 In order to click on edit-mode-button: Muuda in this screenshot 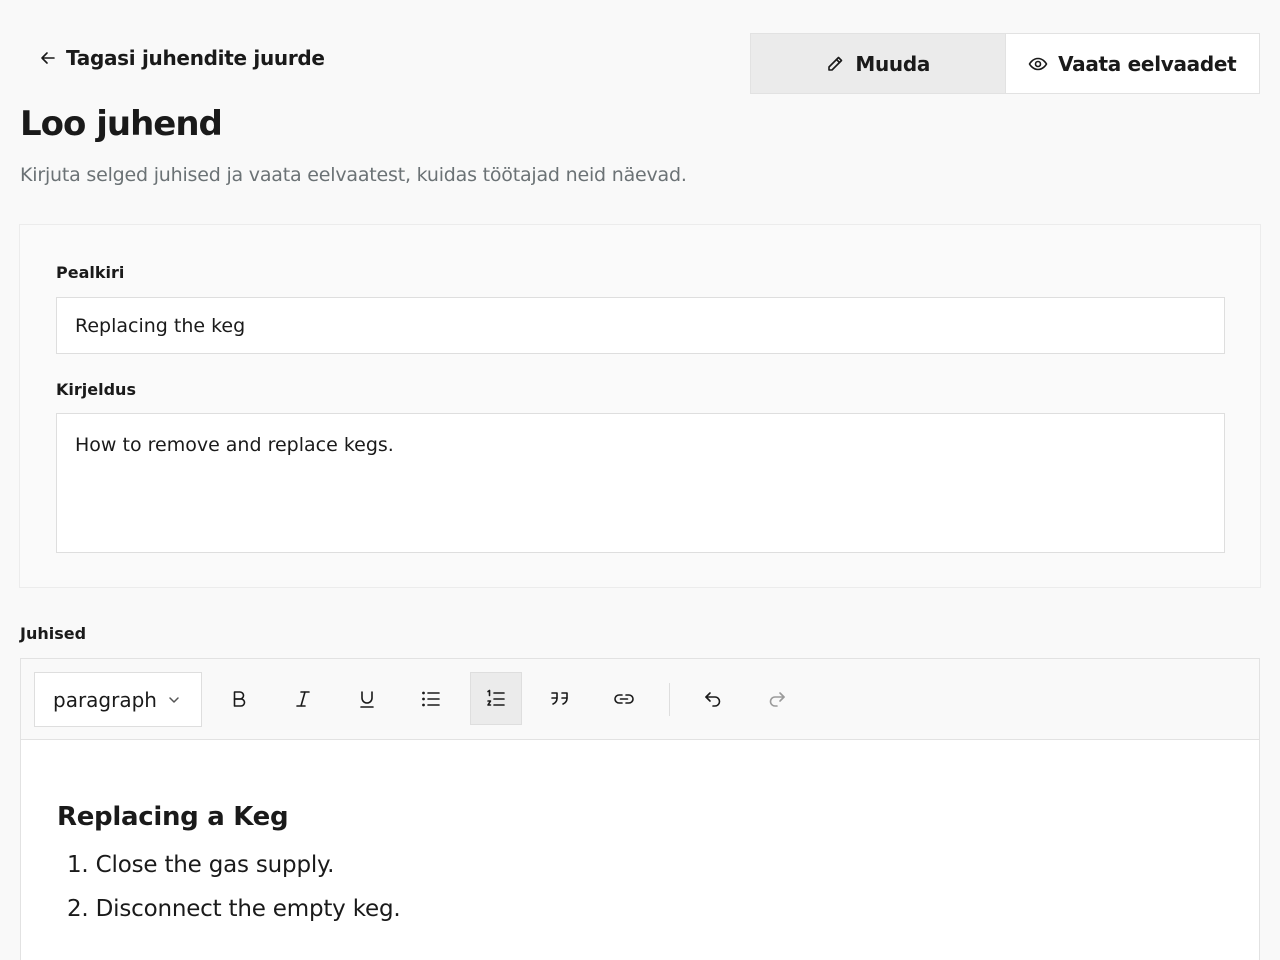, I will do `click(878, 63)`.